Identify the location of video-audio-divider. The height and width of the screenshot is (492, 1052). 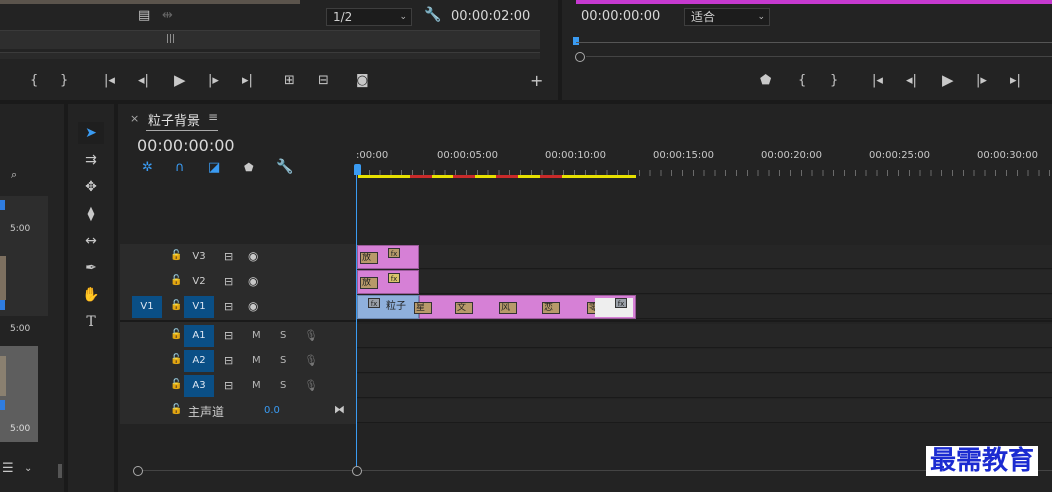
(586, 321).